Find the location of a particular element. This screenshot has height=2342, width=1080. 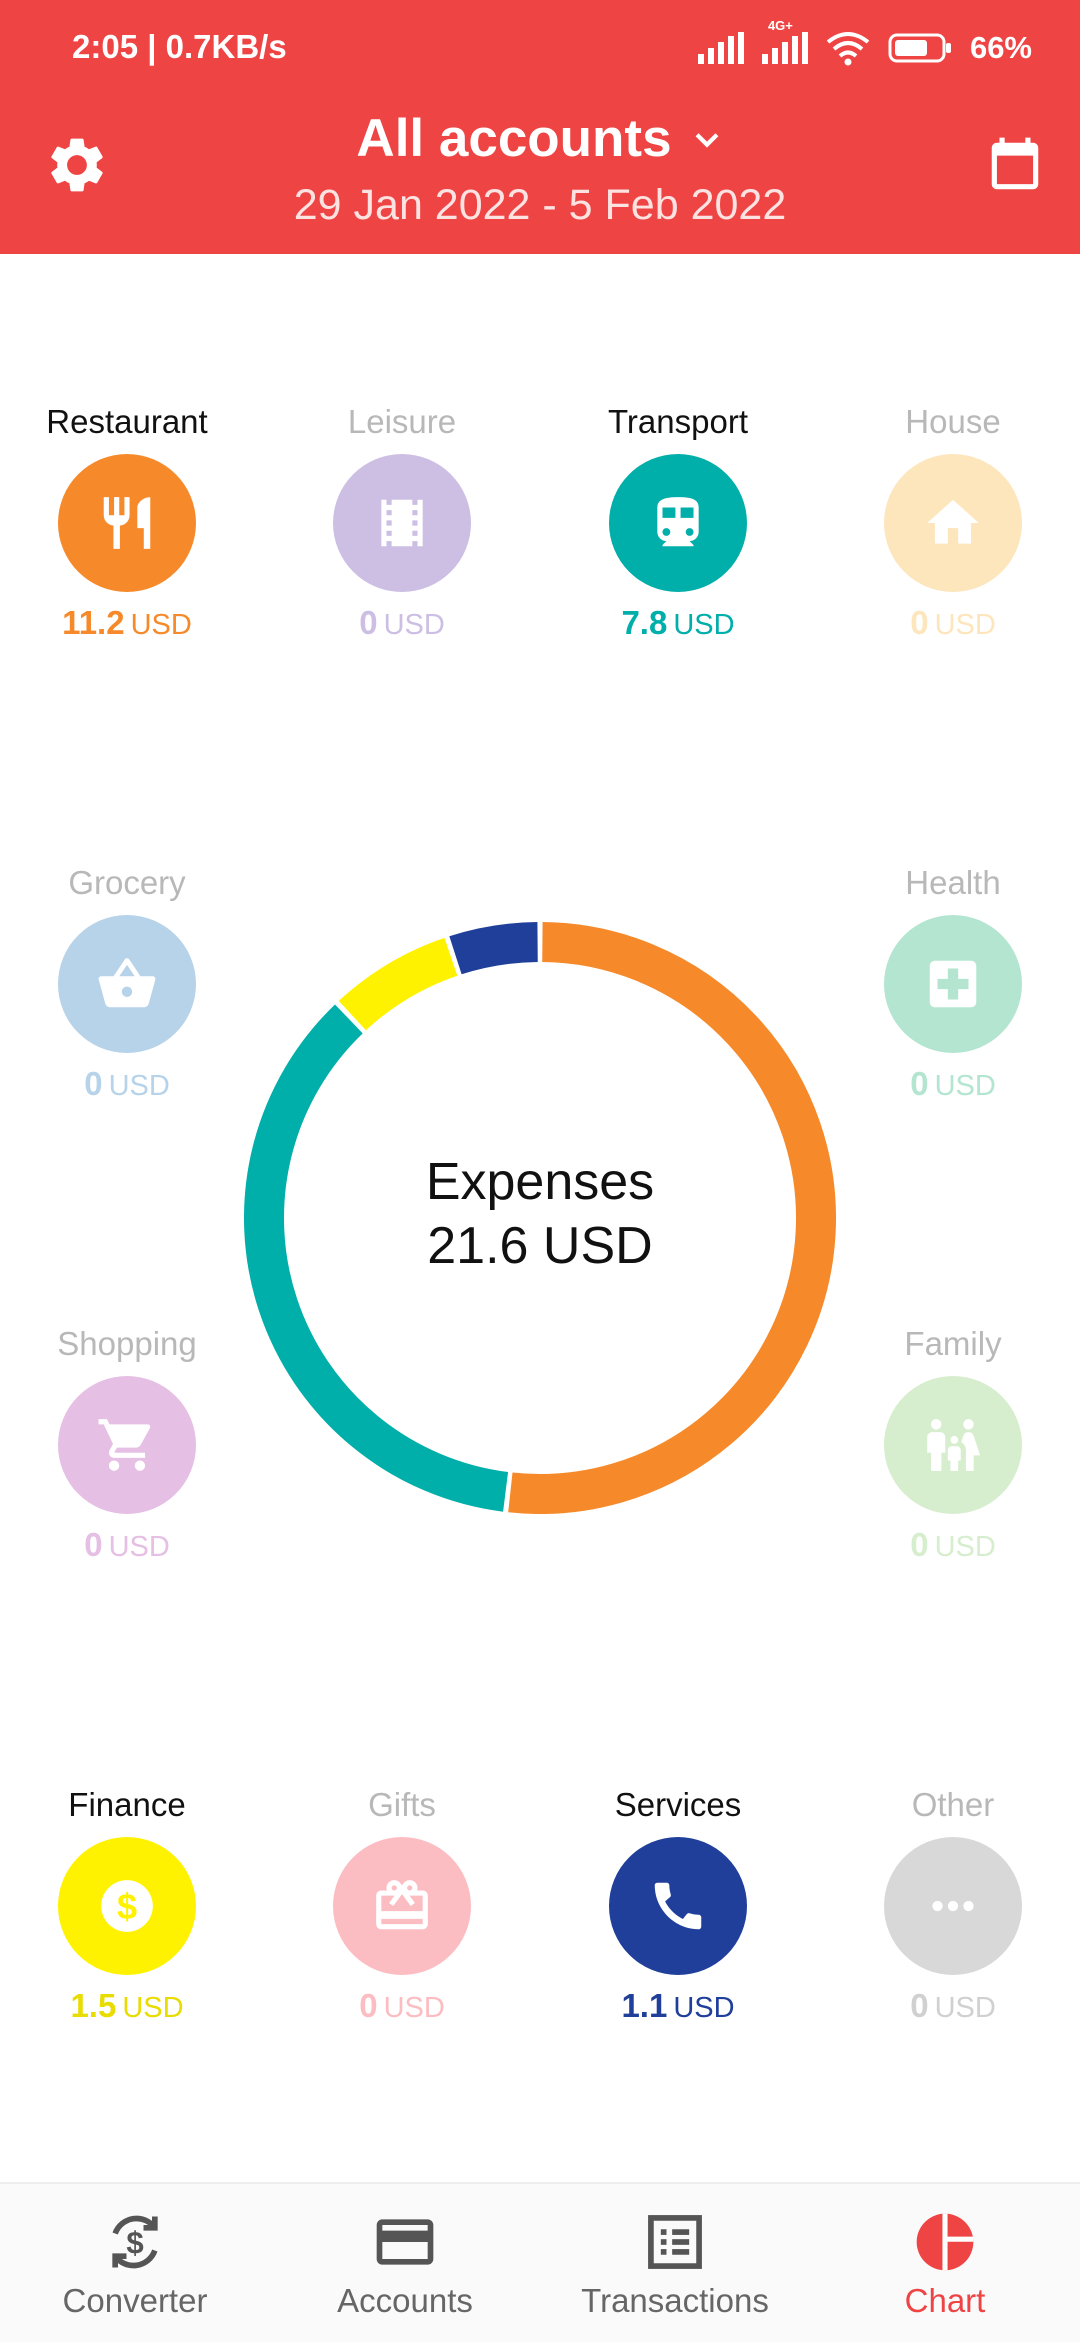

category-shopping: Shopping 0 USD is located at coordinates (127, 1443).